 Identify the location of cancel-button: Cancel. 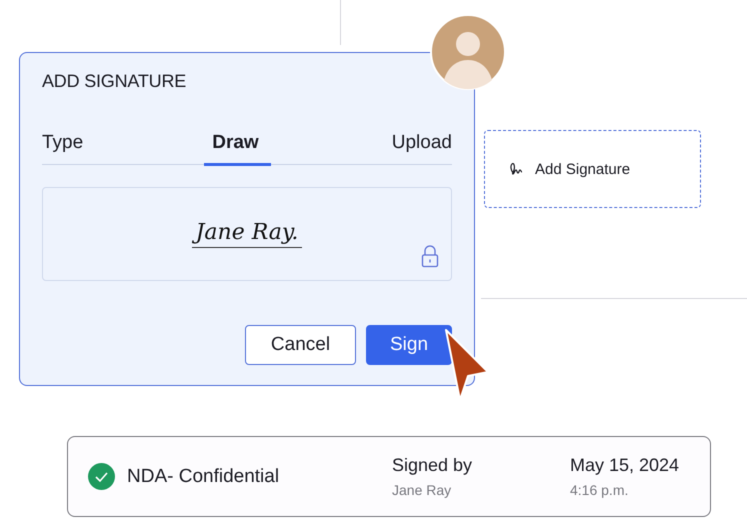
(300, 345).